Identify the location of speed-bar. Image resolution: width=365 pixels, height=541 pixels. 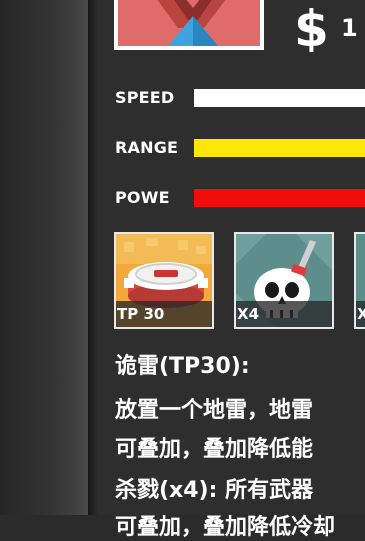
(279, 98).